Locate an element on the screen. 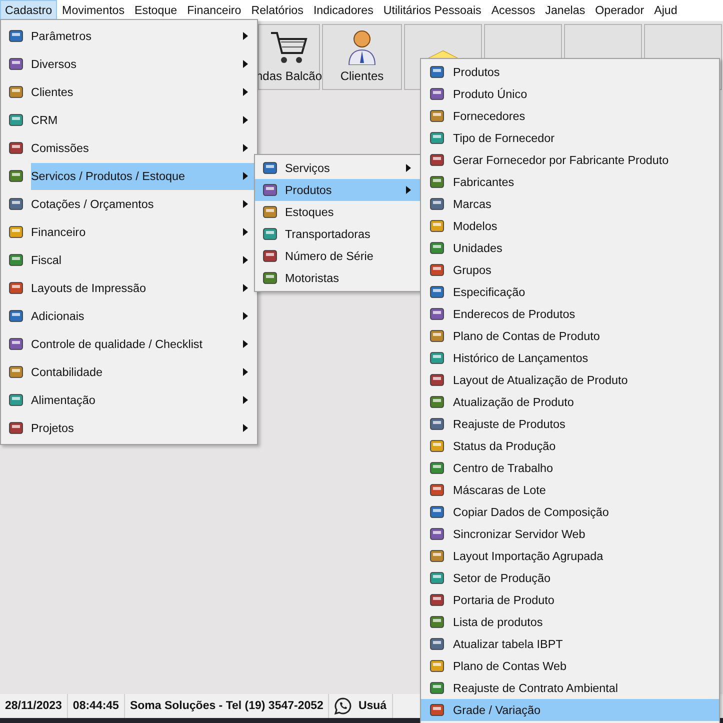  menu-item: Centro de Trabalho is located at coordinates (570, 468).